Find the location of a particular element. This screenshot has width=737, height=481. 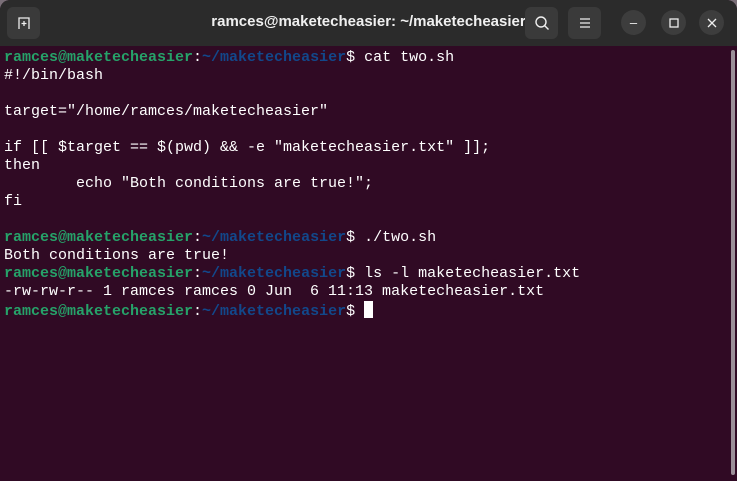

menu-button is located at coordinates (584, 23).